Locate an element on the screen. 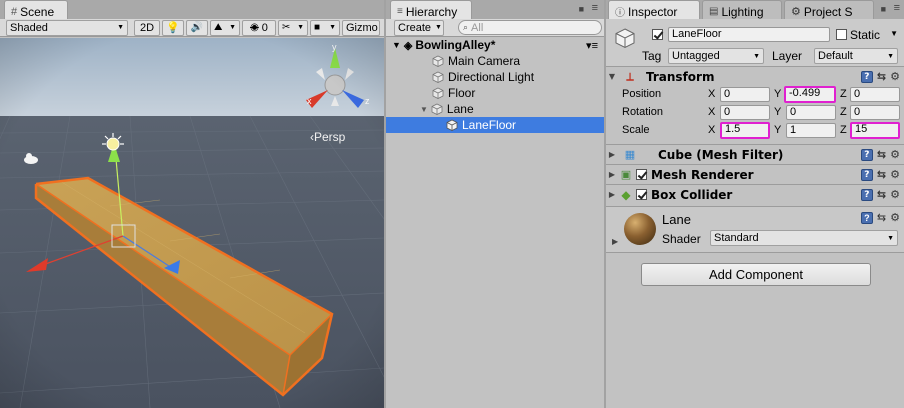  speaker-icon: 🔊 is located at coordinates (197, 27).